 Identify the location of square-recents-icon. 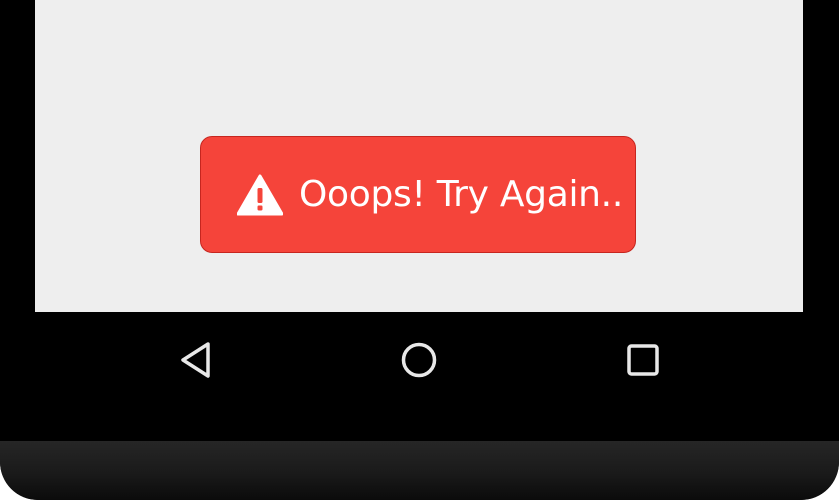
(643, 360).